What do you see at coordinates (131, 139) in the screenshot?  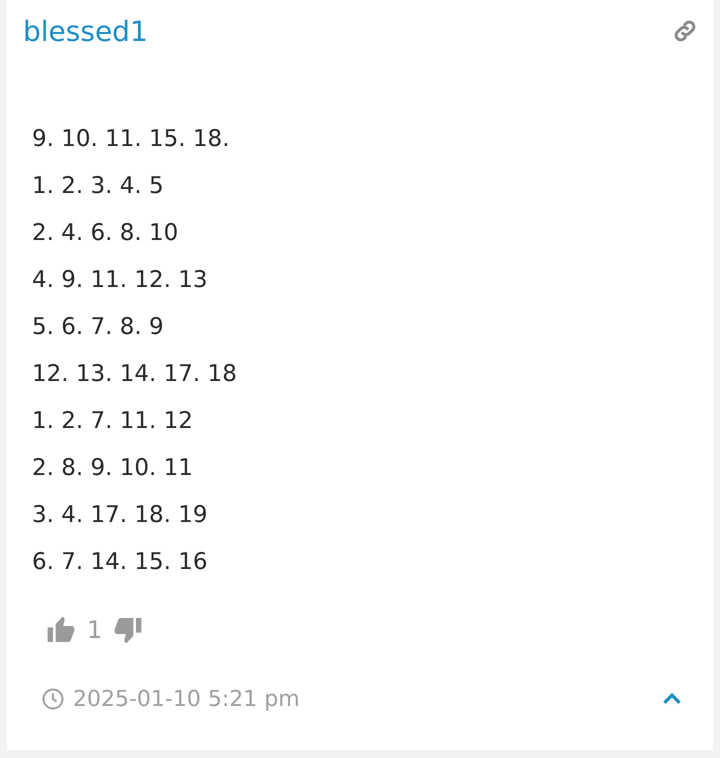 I see `comment-line: 9. 10. 11. 15. 18.` at bounding box center [131, 139].